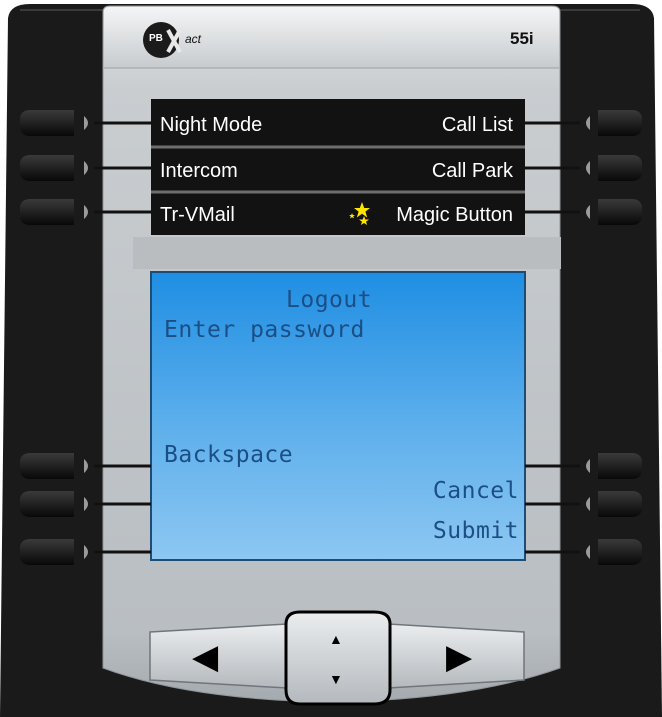 The image size is (662, 717). What do you see at coordinates (620, 123) in the screenshot?
I see `call-list-key` at bounding box center [620, 123].